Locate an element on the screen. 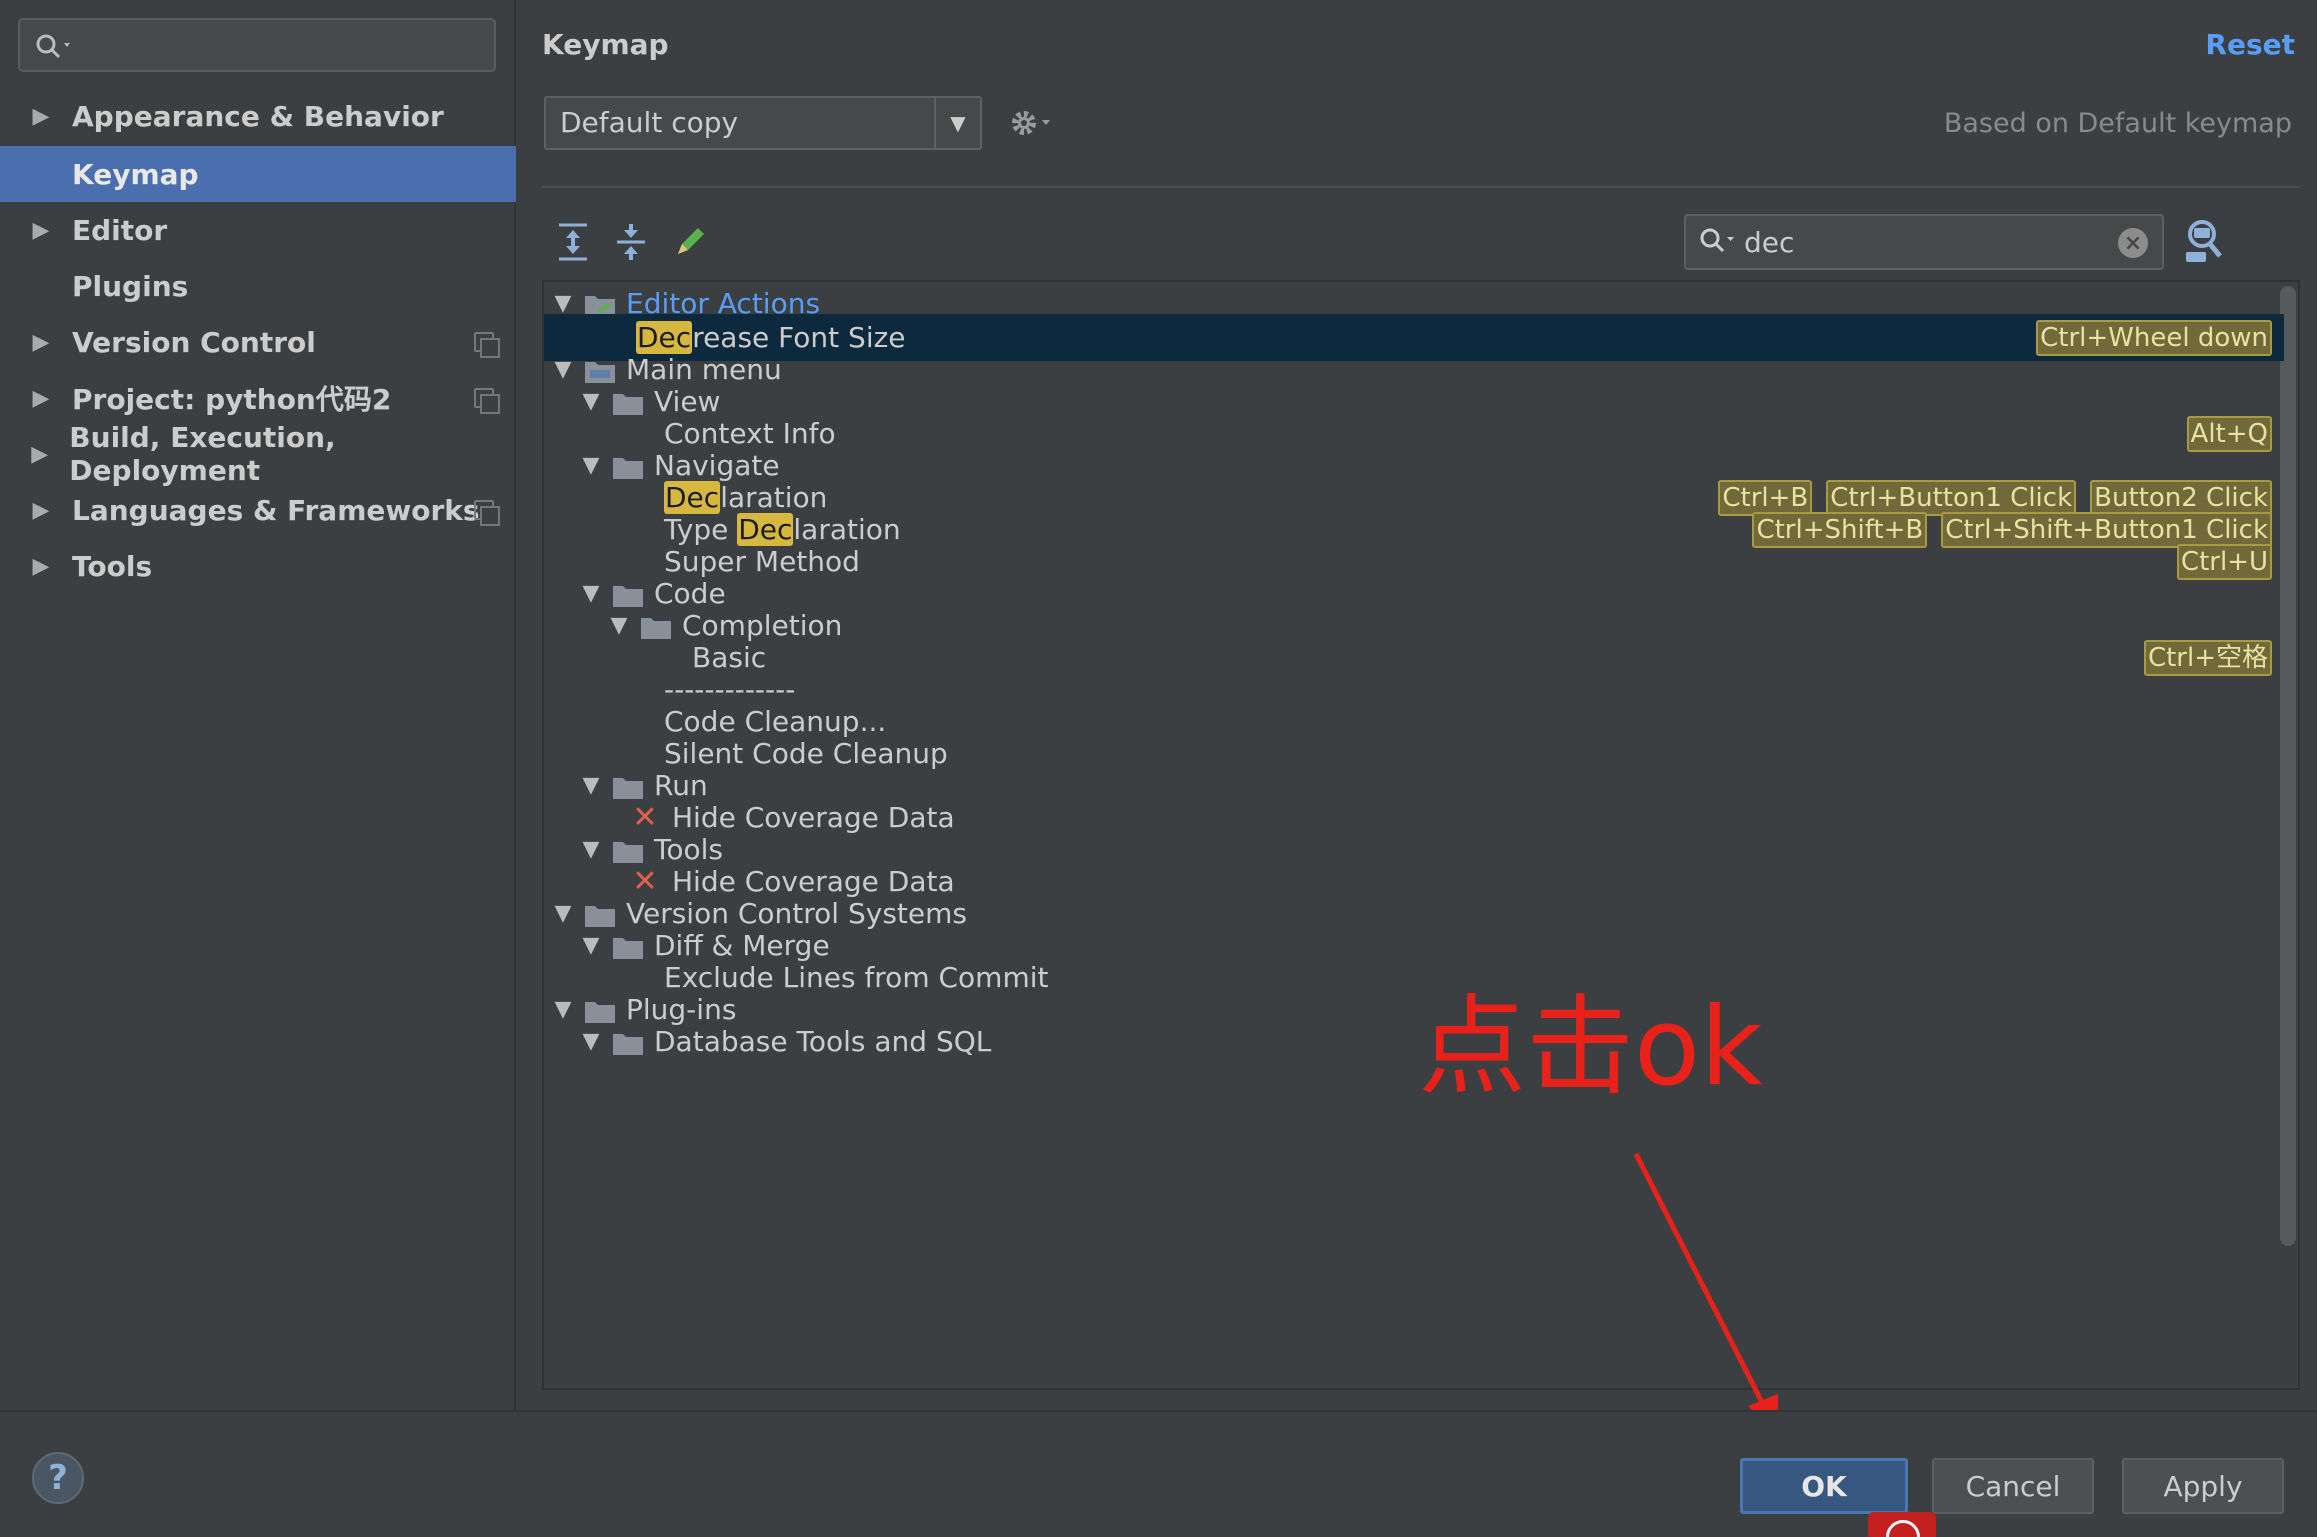 Image resolution: width=2317 pixels, height=1537 pixels. sidebar-item-version-control: ▶ Version Control is located at coordinates (258, 342).